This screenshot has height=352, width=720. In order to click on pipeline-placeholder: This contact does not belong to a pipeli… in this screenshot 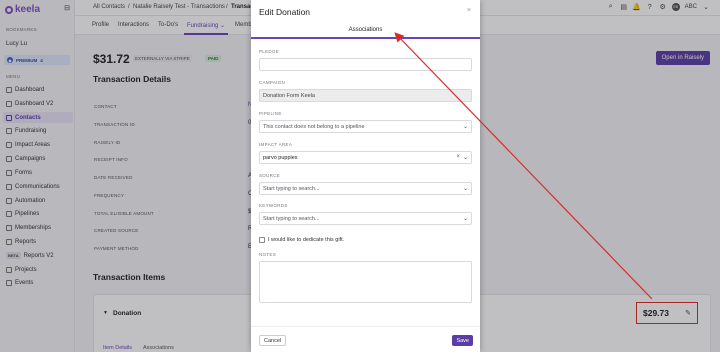, I will do `click(314, 126)`.